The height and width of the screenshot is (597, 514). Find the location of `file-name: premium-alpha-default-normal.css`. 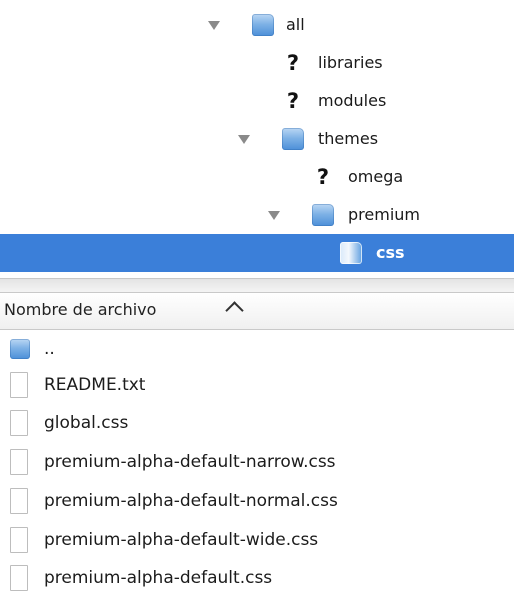

file-name: premium-alpha-default-normal.css is located at coordinates (191, 501).